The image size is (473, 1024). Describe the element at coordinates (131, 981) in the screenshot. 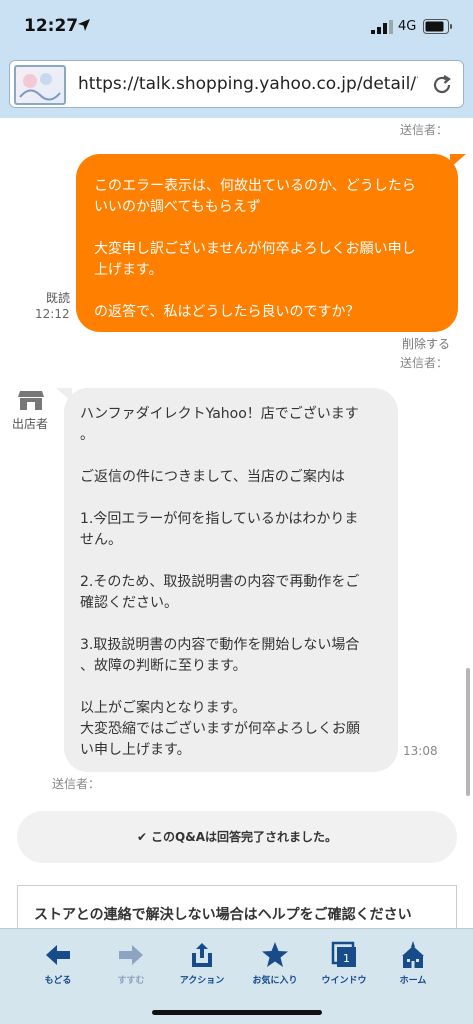

I see `toolbar-label: すすむ` at that location.